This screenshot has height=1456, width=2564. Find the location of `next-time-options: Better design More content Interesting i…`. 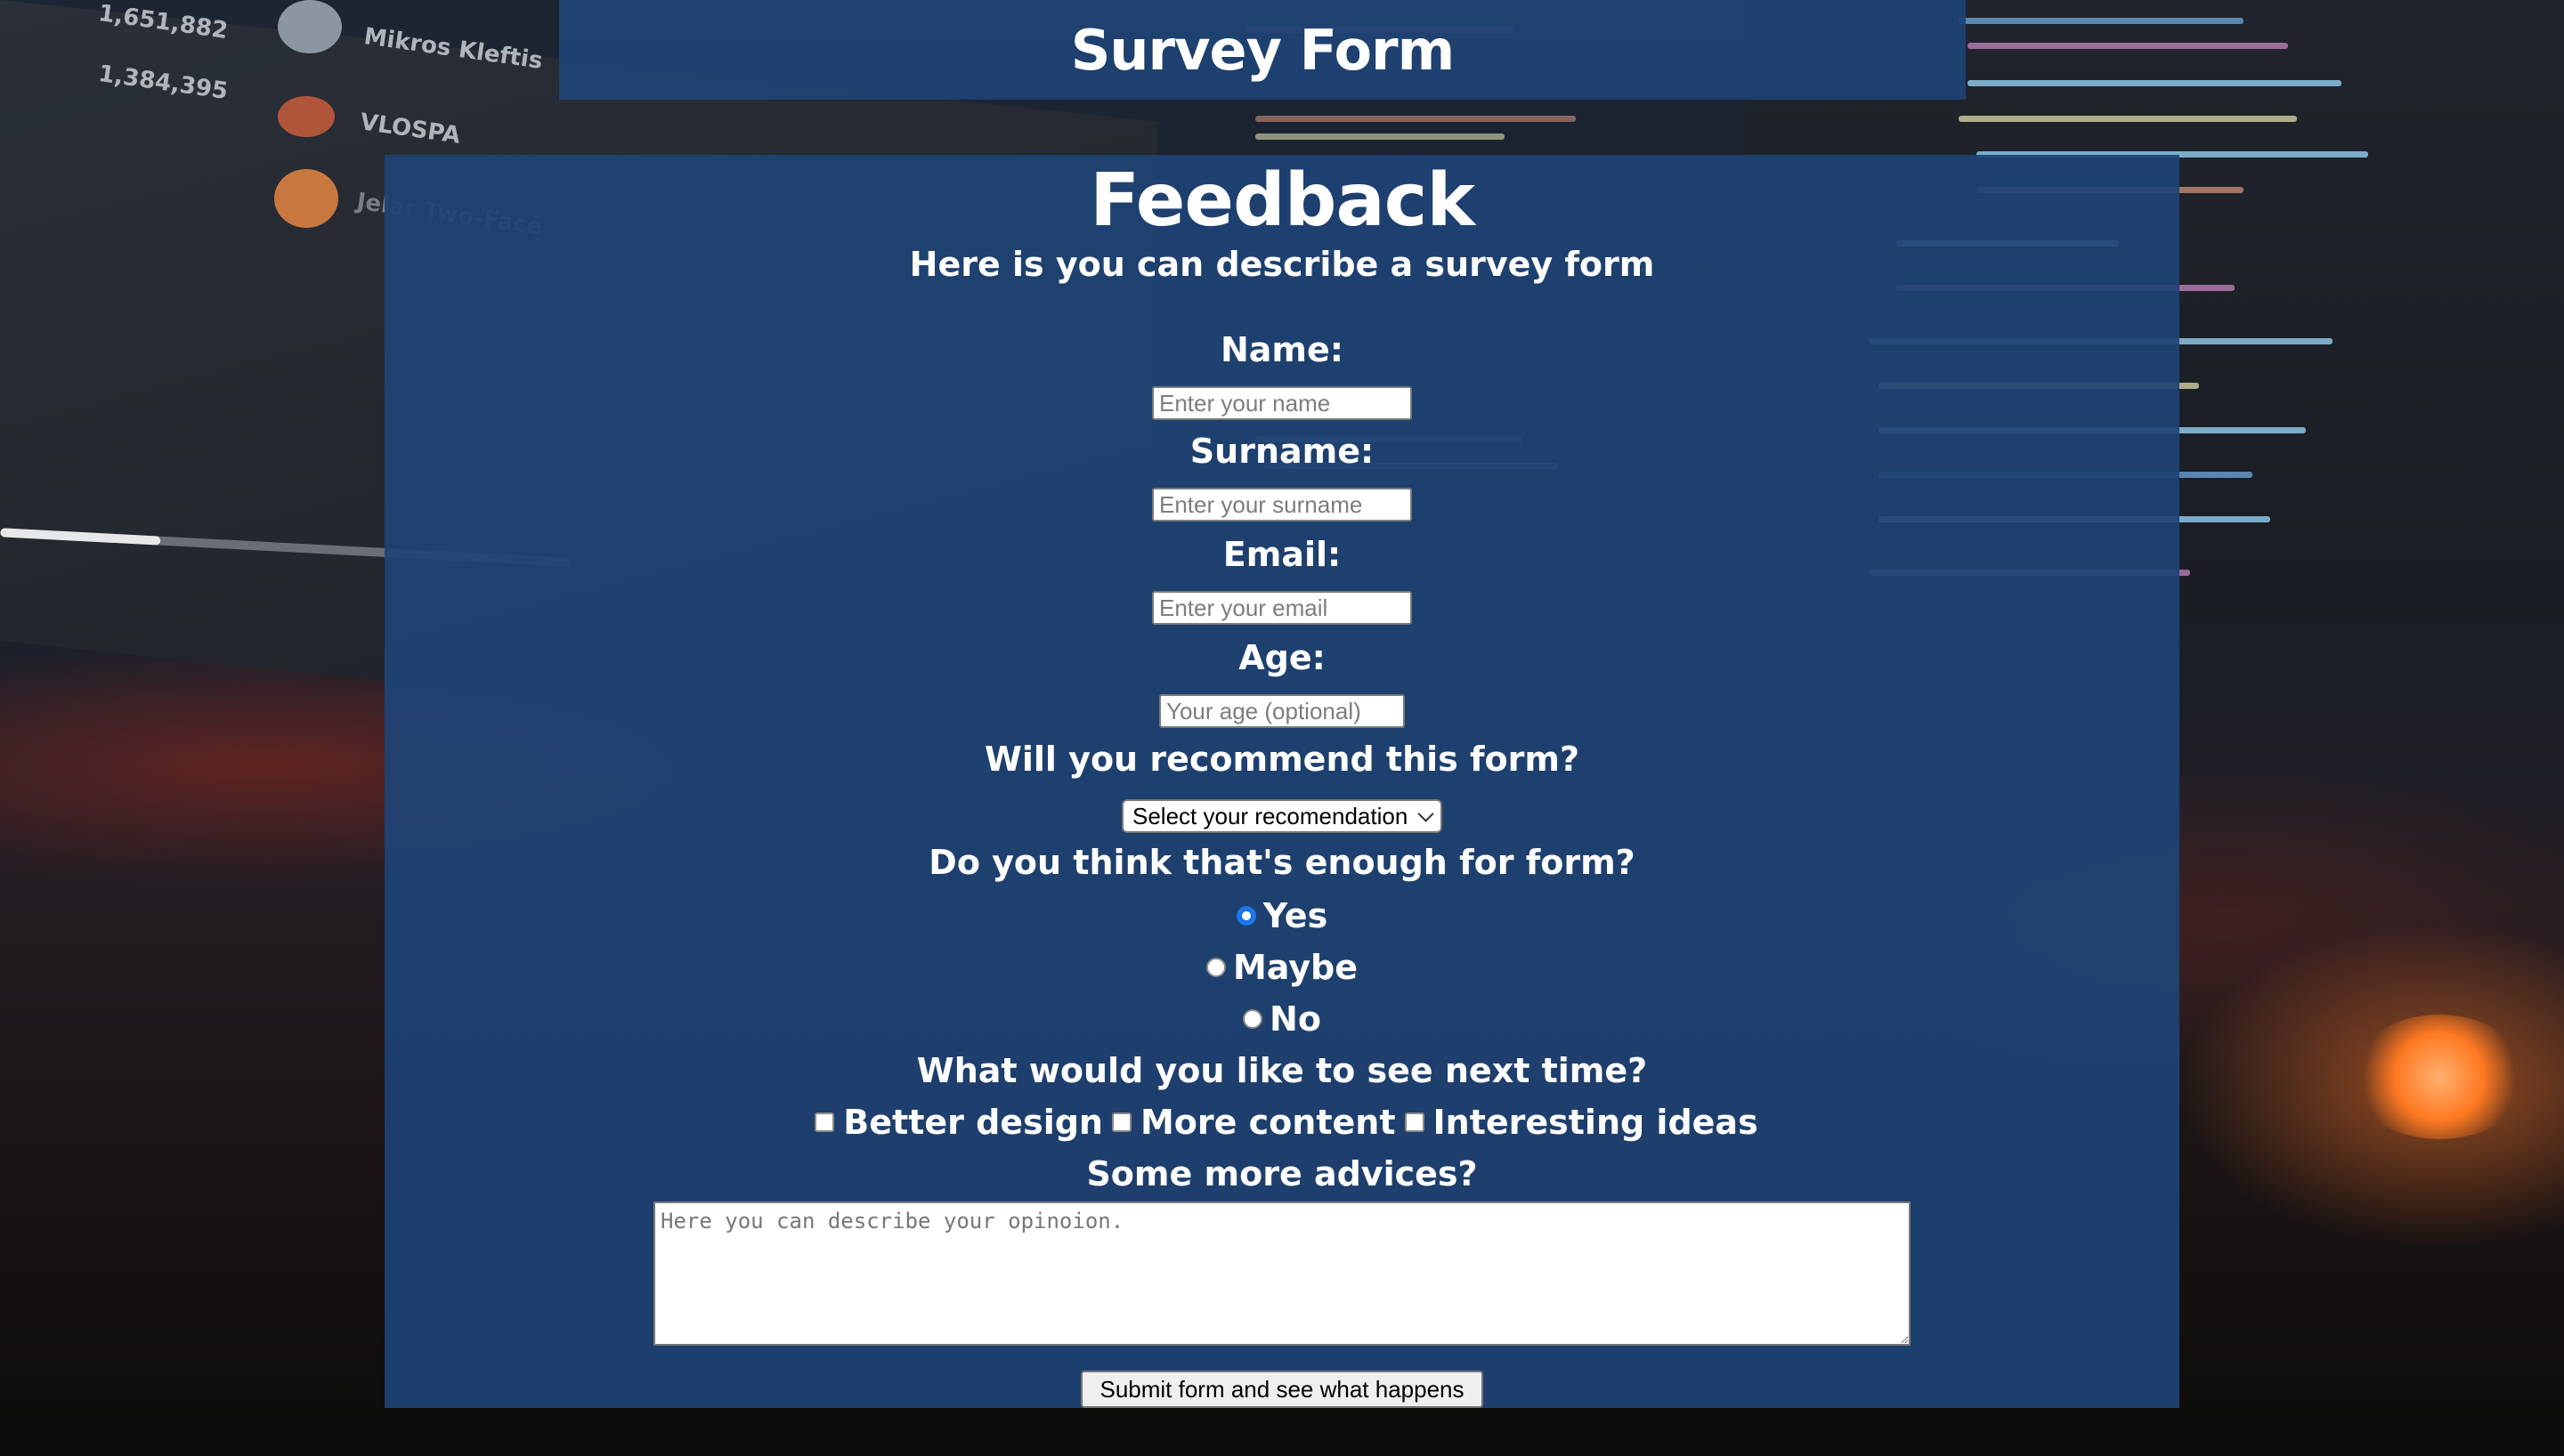

next-time-options: Better design More content Interesting i… is located at coordinates (1282, 1122).